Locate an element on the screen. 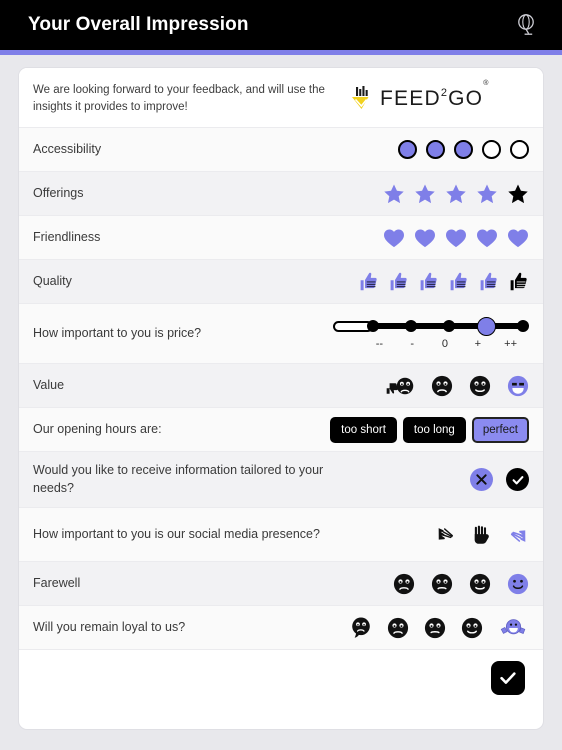 The height and width of the screenshot is (750, 562). logo-heart-icon is located at coordinates (361, 98).